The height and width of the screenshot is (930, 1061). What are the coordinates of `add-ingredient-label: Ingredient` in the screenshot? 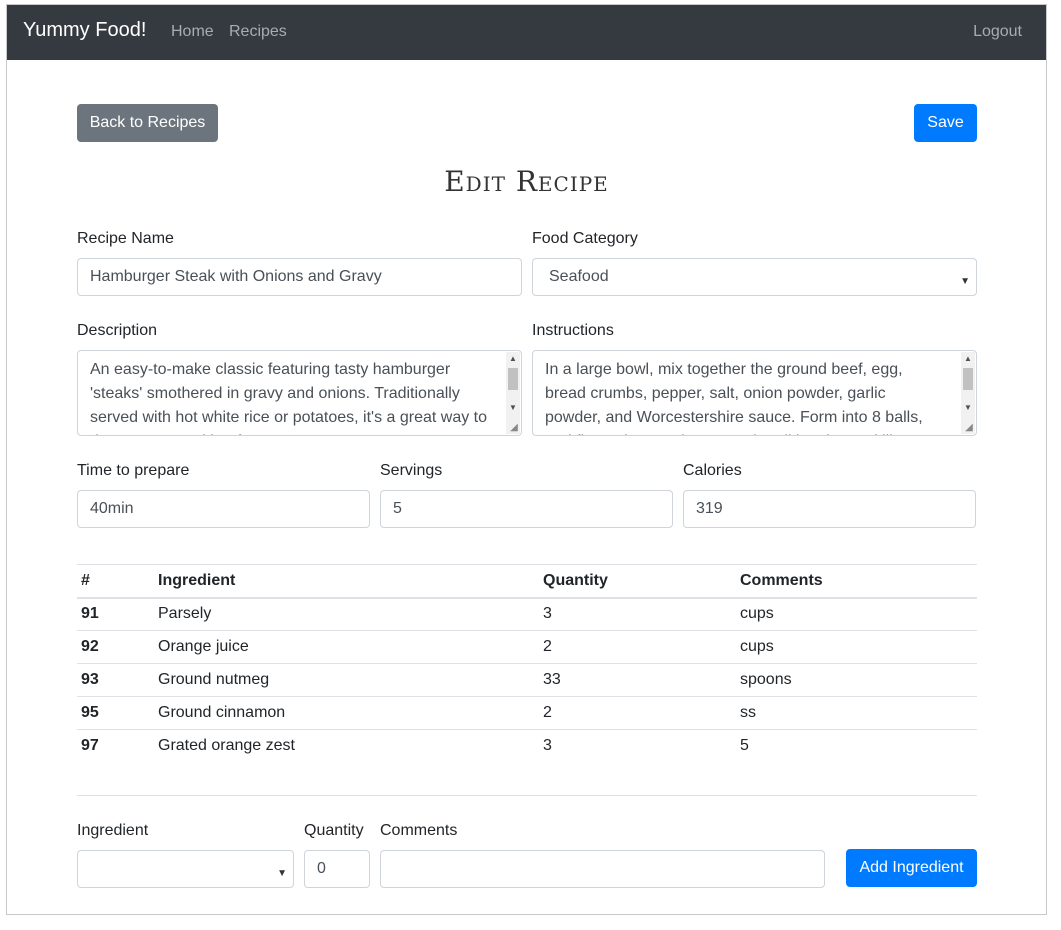 It's located at (113, 830).